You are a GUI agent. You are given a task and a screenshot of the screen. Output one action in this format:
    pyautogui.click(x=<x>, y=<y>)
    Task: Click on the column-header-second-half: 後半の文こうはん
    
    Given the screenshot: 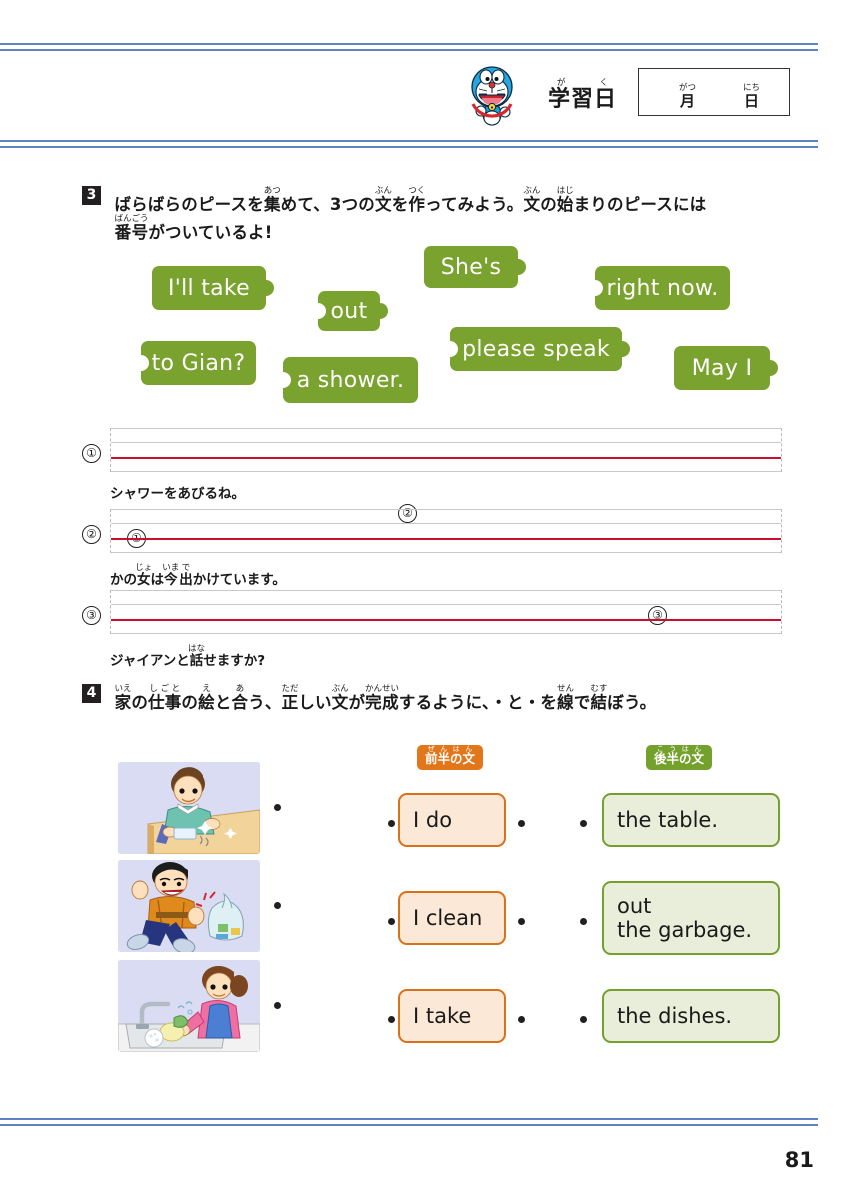 What is the action you would take?
    pyautogui.click(x=679, y=758)
    